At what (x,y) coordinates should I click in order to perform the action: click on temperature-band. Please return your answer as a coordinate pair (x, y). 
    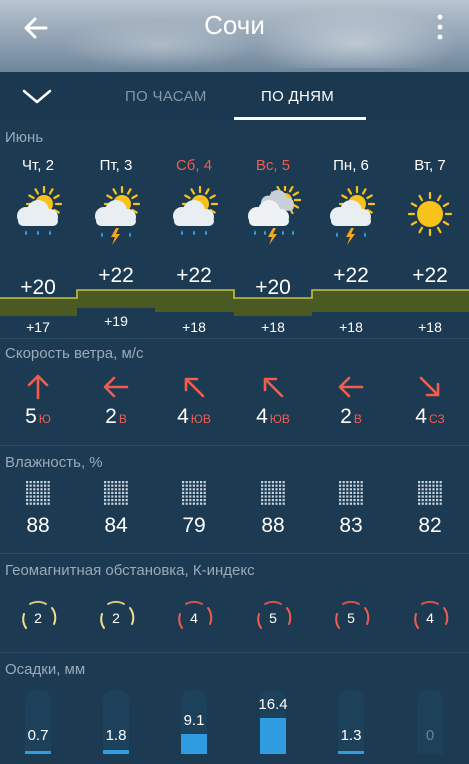
    Looking at the image, I should click on (234, 302).